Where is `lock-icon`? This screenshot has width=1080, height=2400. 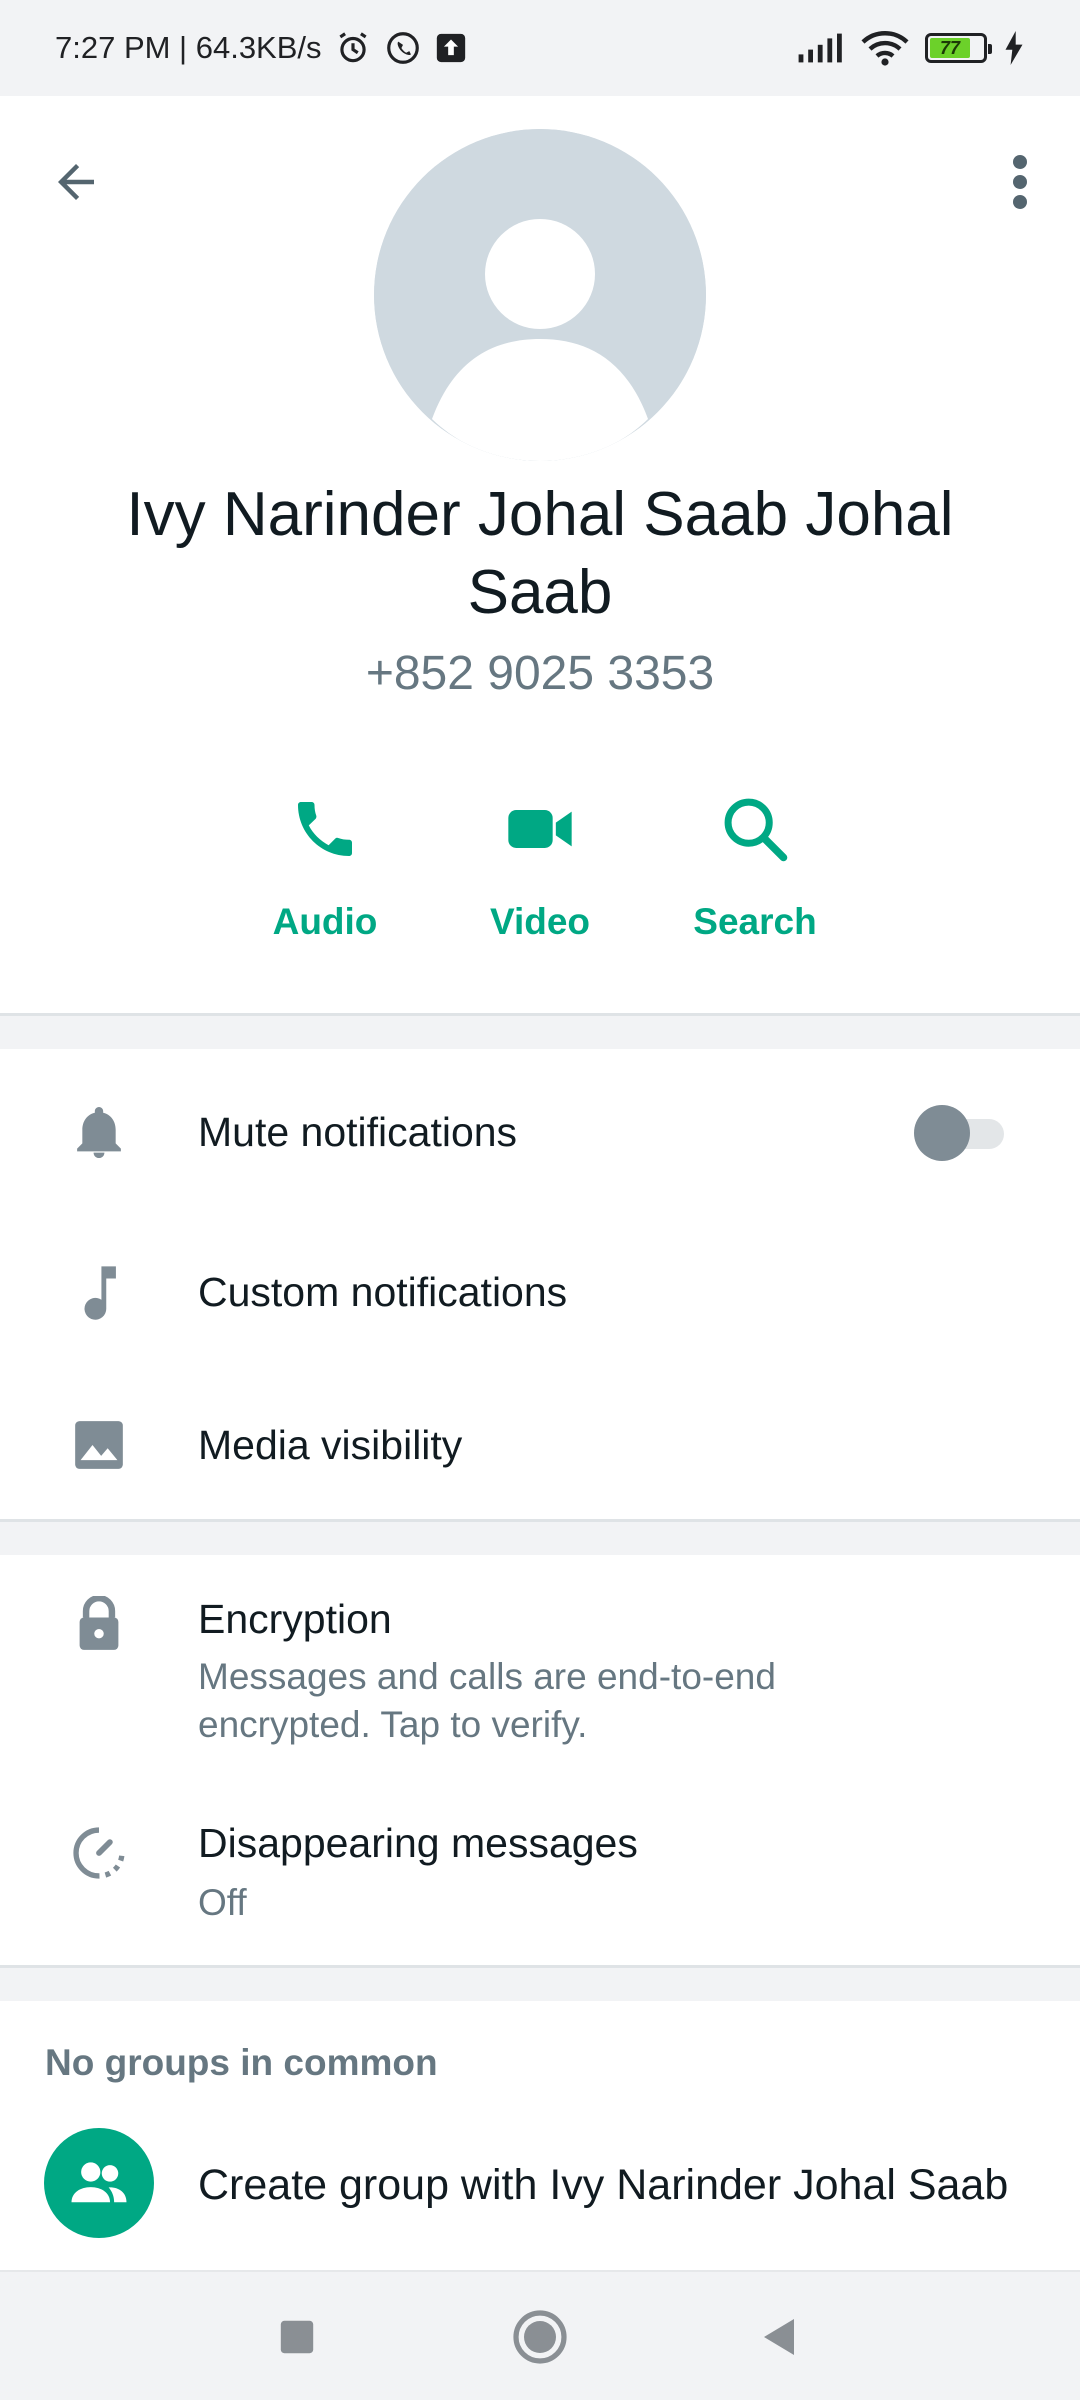
lock-icon is located at coordinates (99, 1624).